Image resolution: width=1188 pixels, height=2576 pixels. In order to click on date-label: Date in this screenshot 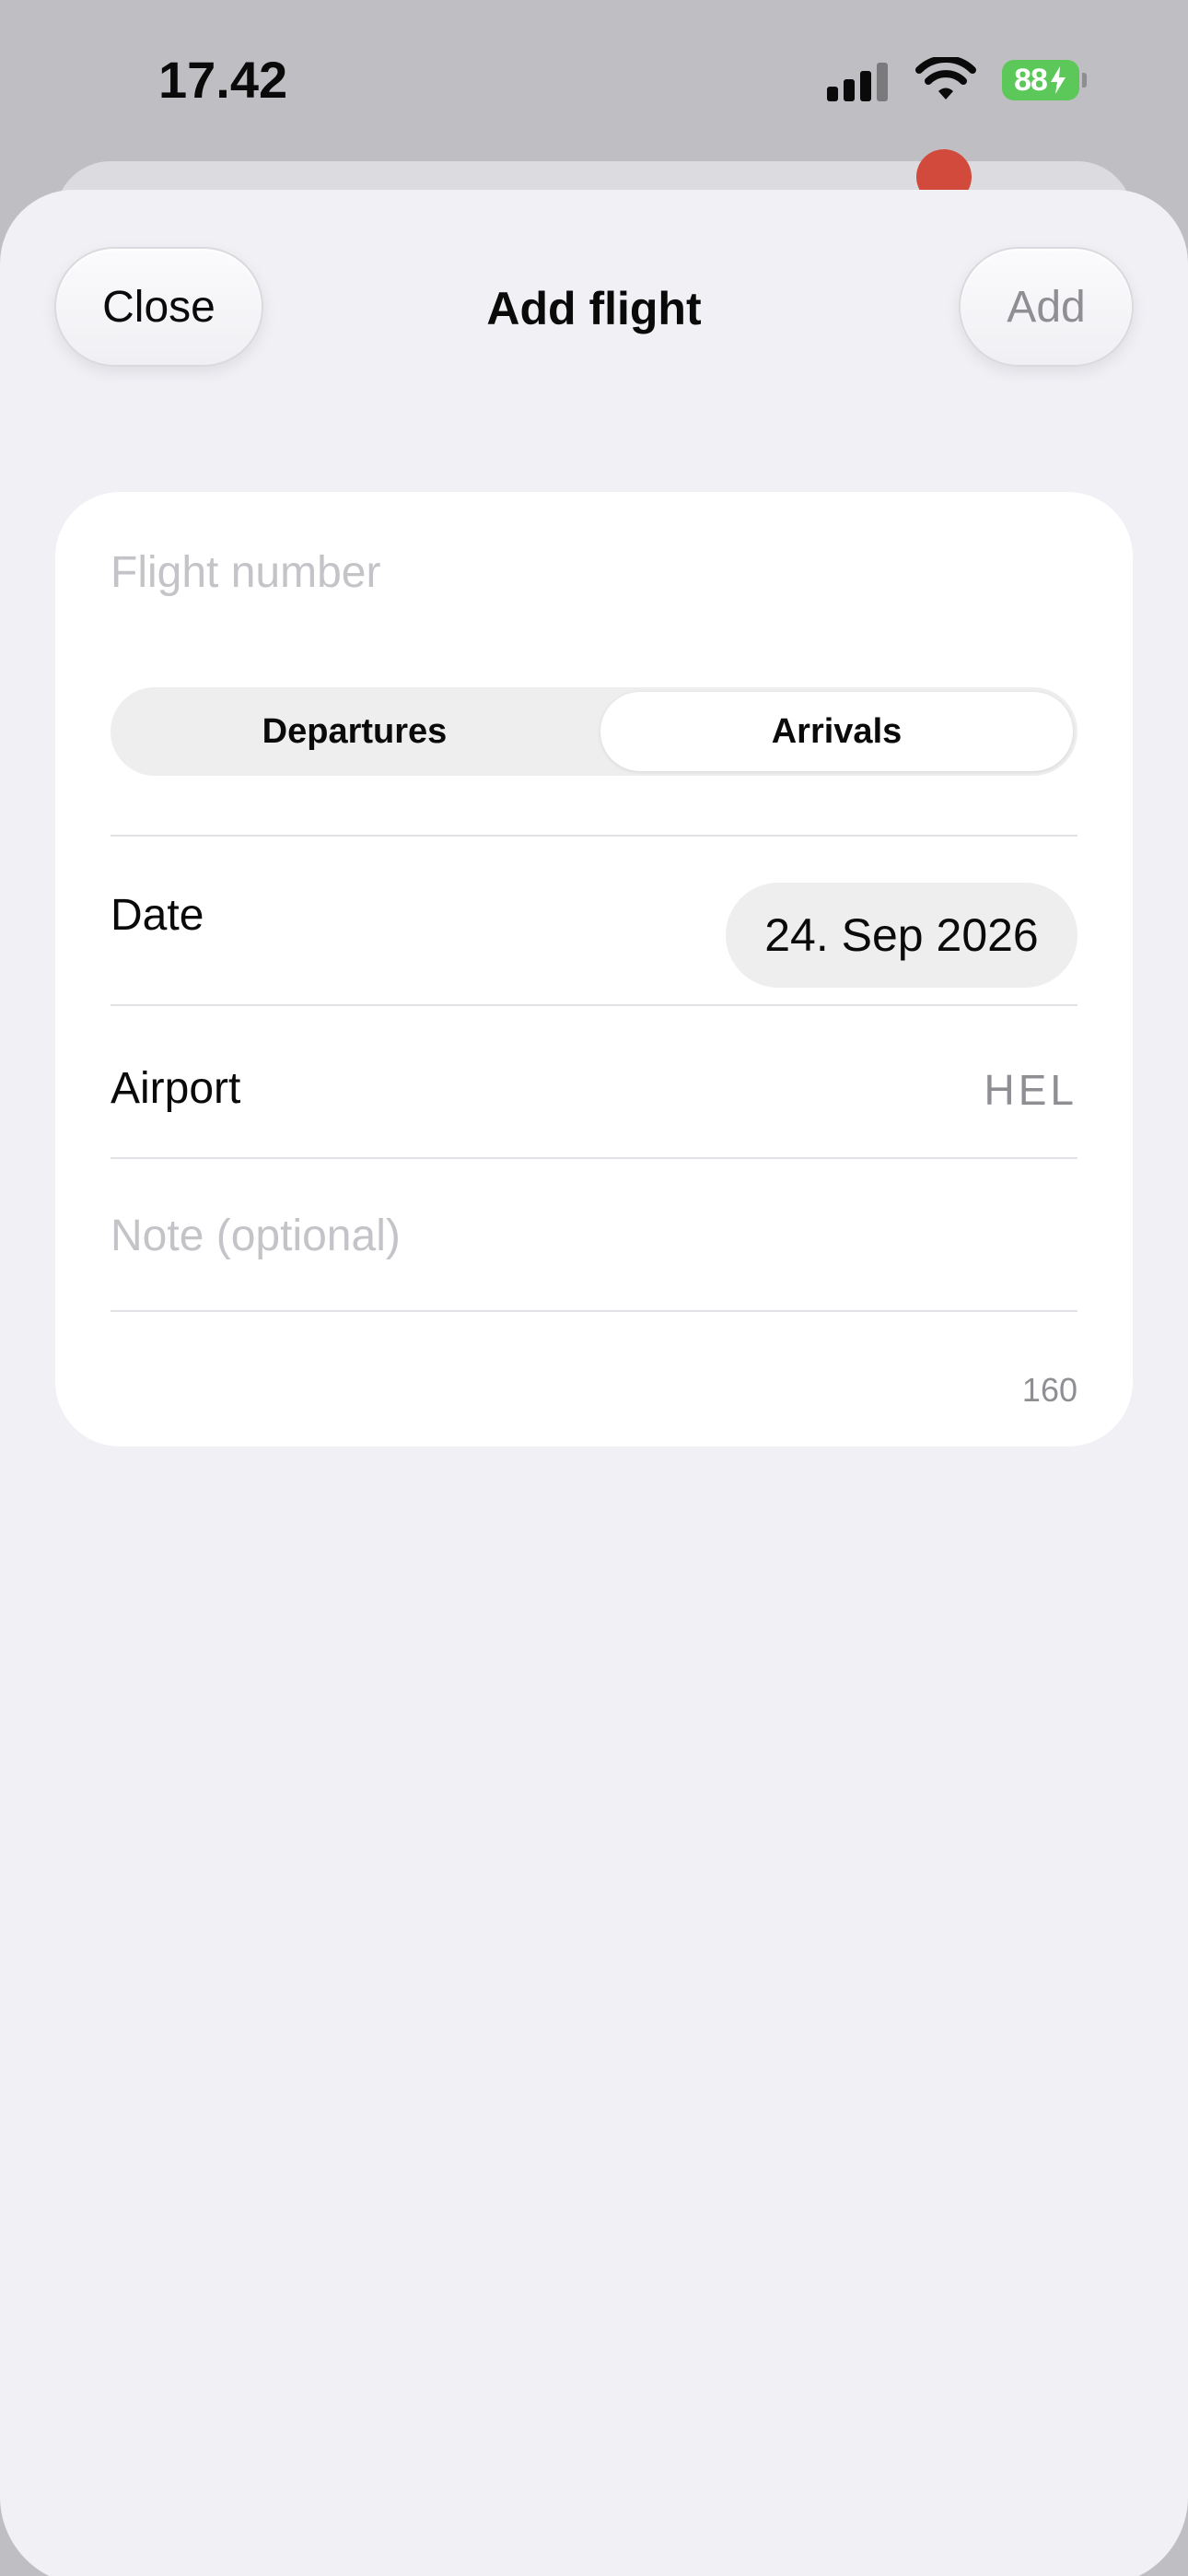, I will do `click(157, 915)`.